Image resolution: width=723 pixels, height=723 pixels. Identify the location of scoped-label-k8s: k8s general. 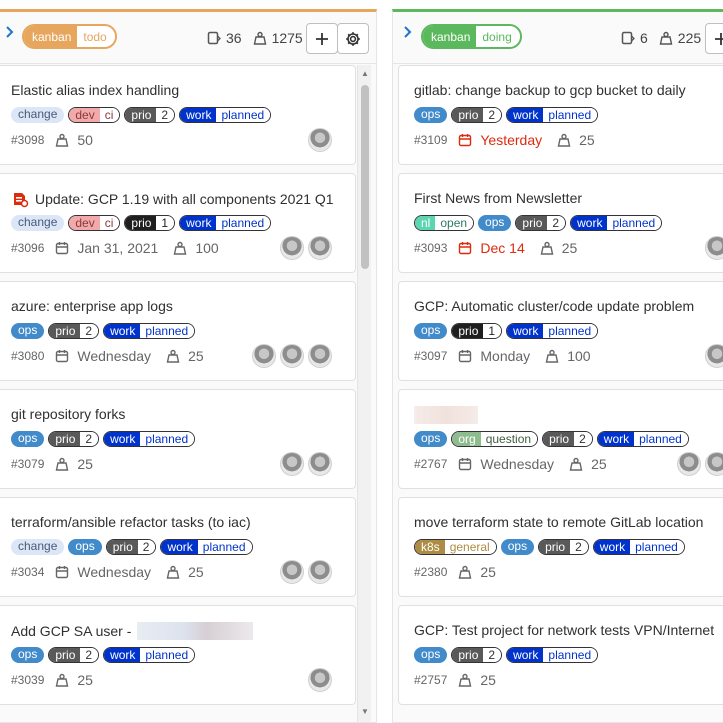
(455, 547).